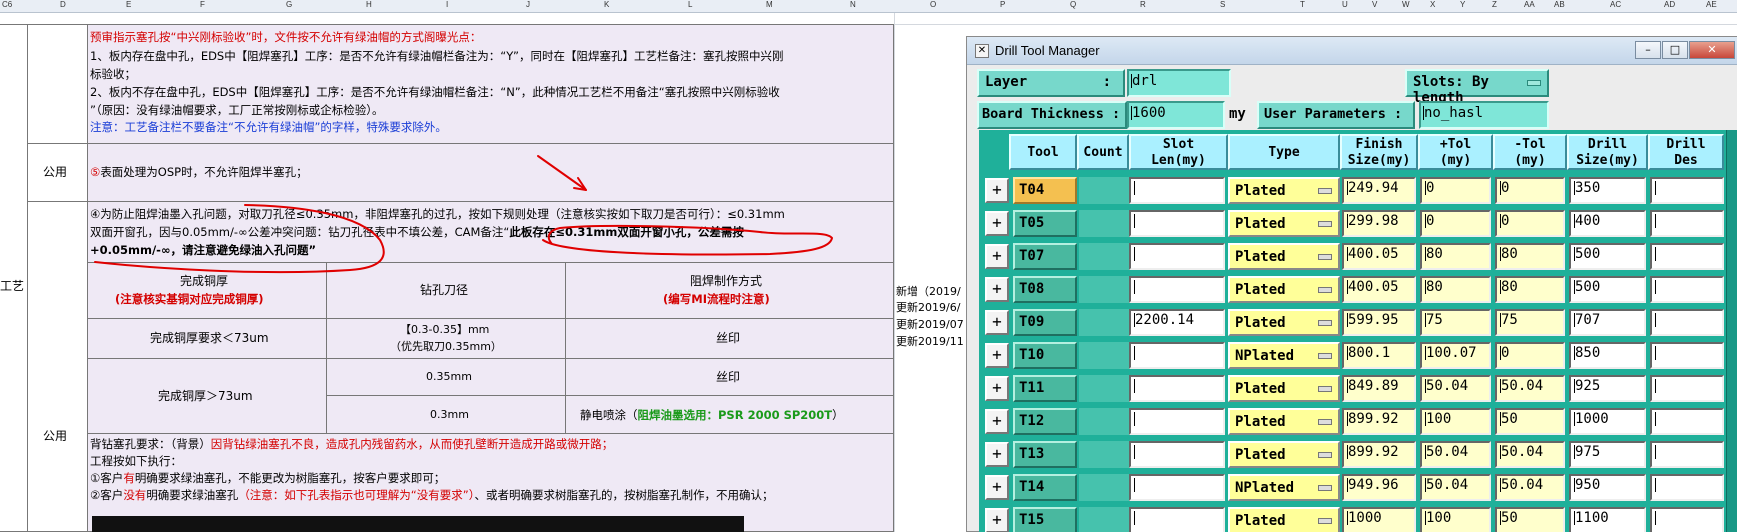 Image resolution: width=1737 pixels, height=532 pixels. Describe the element at coordinates (1379, 152) in the screenshot. I see `col-header-finish-size: Finish Size(my)` at that location.